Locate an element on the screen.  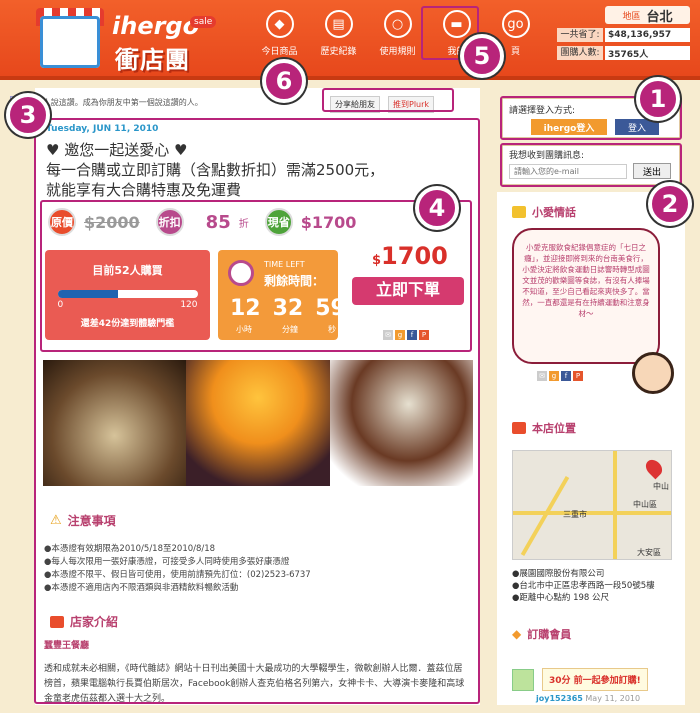
nav-rules: ○ 使用規則 is located at coordinates (397, 32).